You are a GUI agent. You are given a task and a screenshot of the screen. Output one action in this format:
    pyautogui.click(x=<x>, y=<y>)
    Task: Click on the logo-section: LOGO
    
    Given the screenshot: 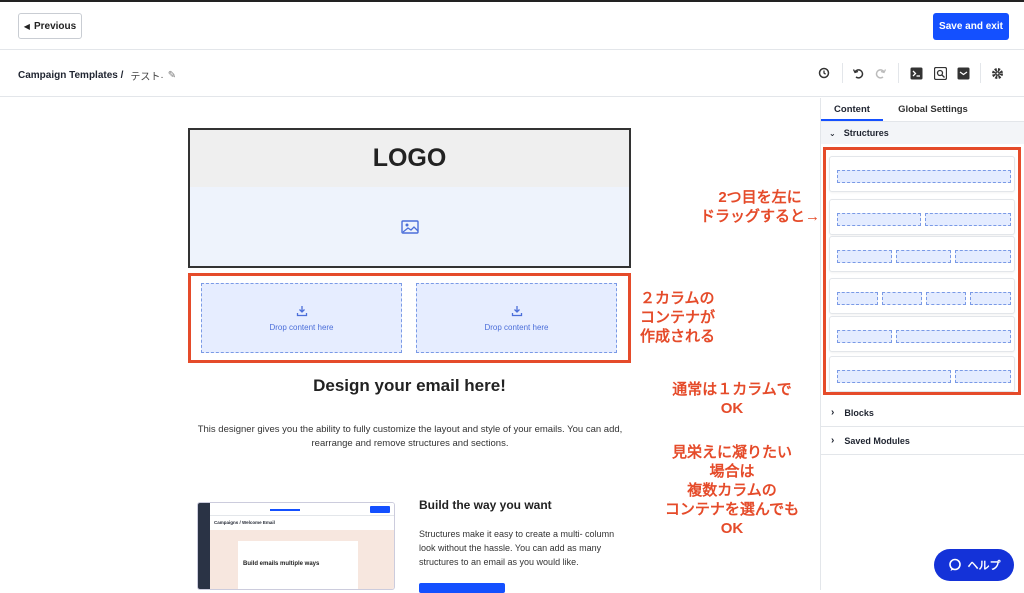 What is the action you would take?
    pyautogui.click(x=409, y=157)
    